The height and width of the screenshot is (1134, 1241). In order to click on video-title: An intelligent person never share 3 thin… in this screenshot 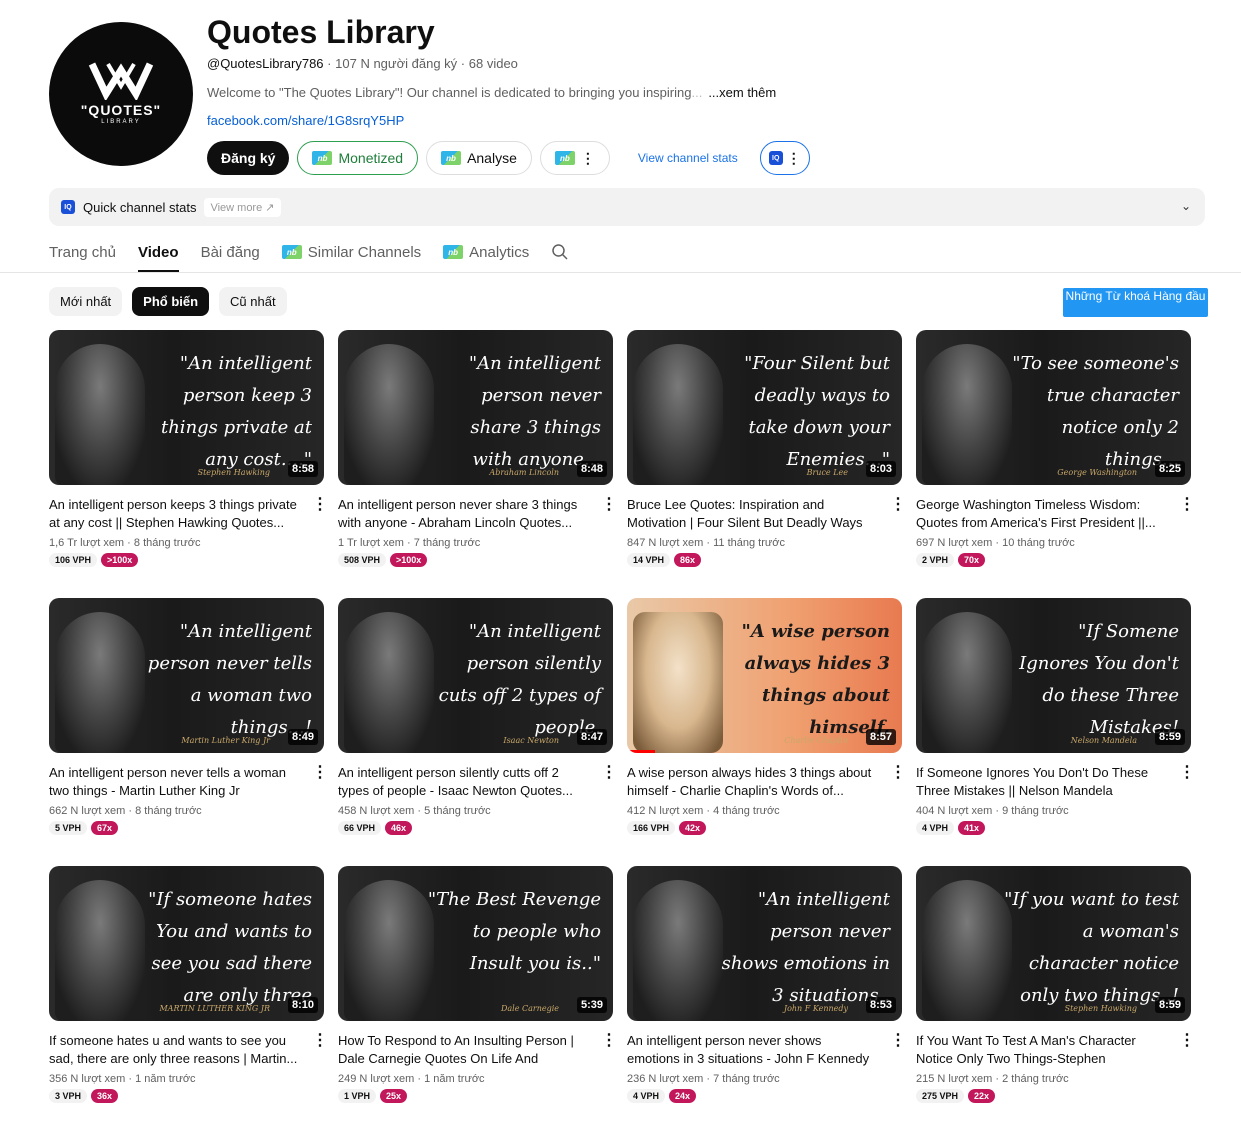, I will do `click(463, 514)`.